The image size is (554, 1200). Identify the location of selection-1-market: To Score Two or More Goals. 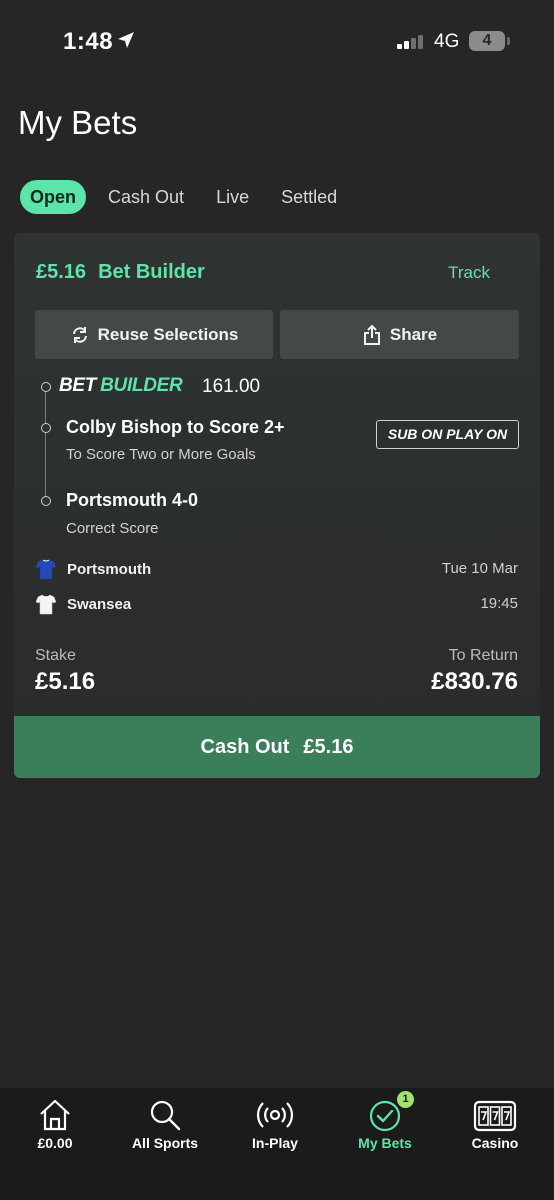
(161, 454).